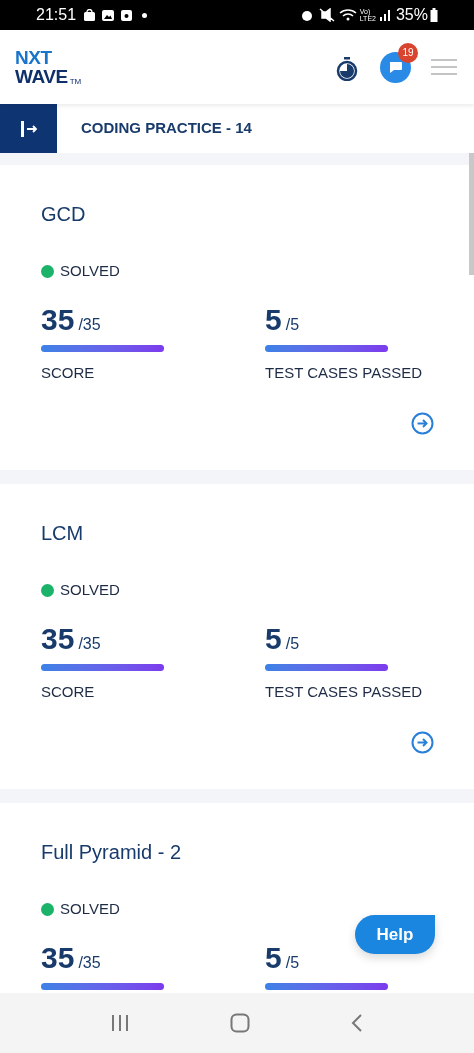  What do you see at coordinates (63, 533) in the screenshot?
I see `problem-title: LCM` at bounding box center [63, 533].